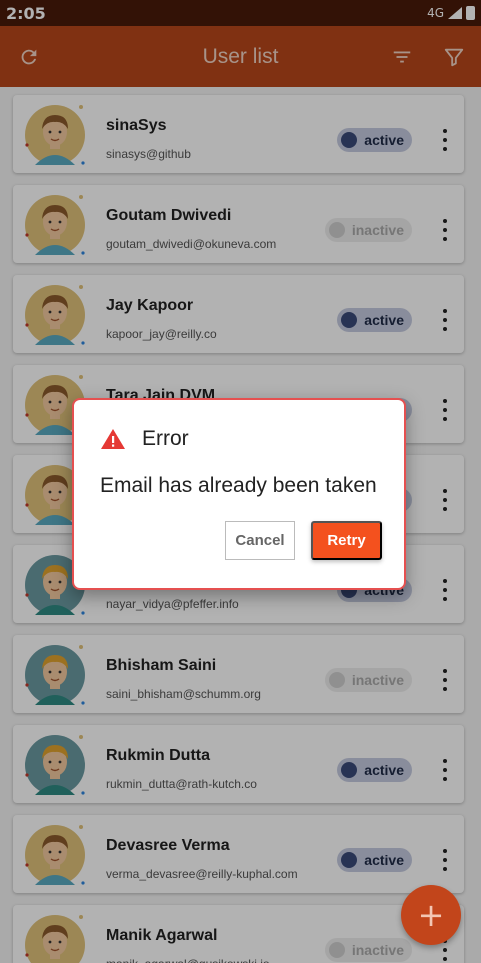  I want to click on add-user-button: +, so click(431, 915).